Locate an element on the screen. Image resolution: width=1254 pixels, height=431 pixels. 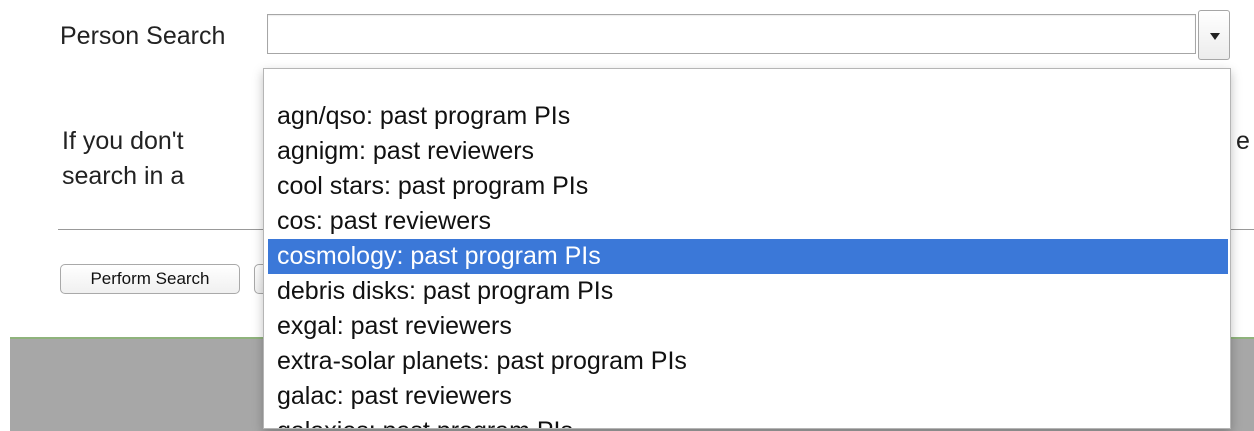
dropdown-option-extra-solar-planets: extra-solar planets: past program PIs is located at coordinates (748, 361).